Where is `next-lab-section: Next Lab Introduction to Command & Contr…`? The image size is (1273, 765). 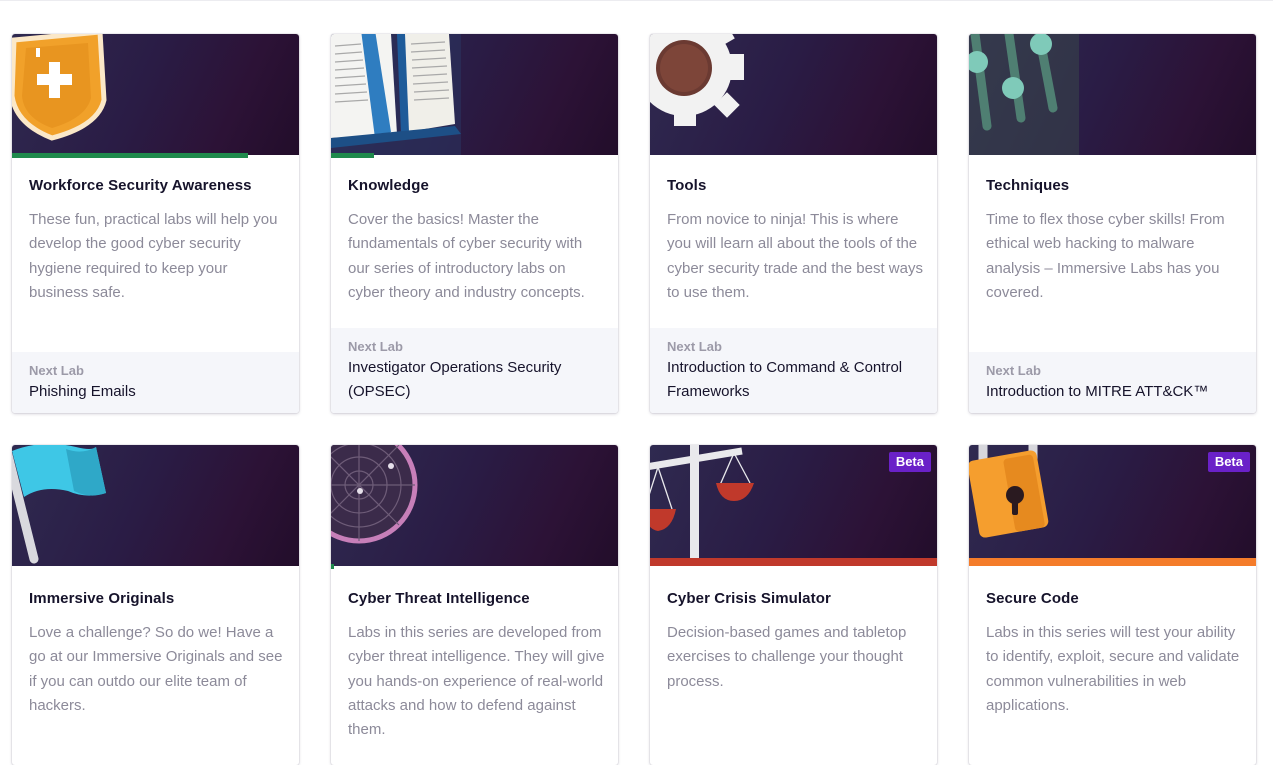
next-lab-section: Next Lab Introduction to Command & Contr… is located at coordinates (793, 370).